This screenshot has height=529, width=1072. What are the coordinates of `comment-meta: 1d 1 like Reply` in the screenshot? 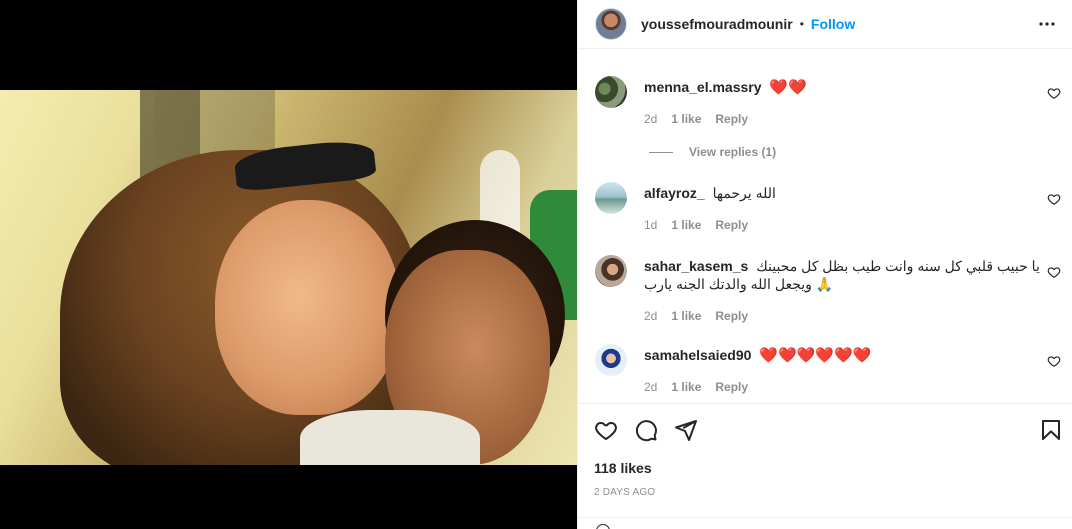 It's located at (696, 225).